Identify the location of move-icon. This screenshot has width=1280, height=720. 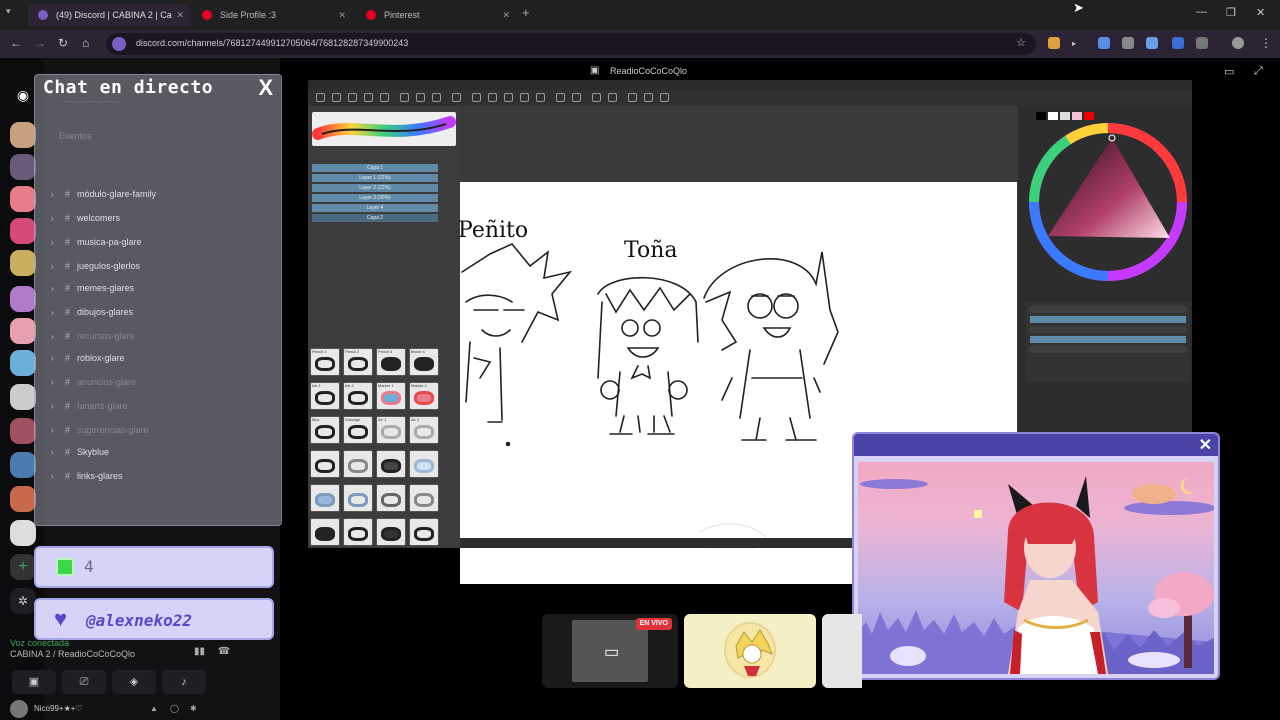
(436, 97).